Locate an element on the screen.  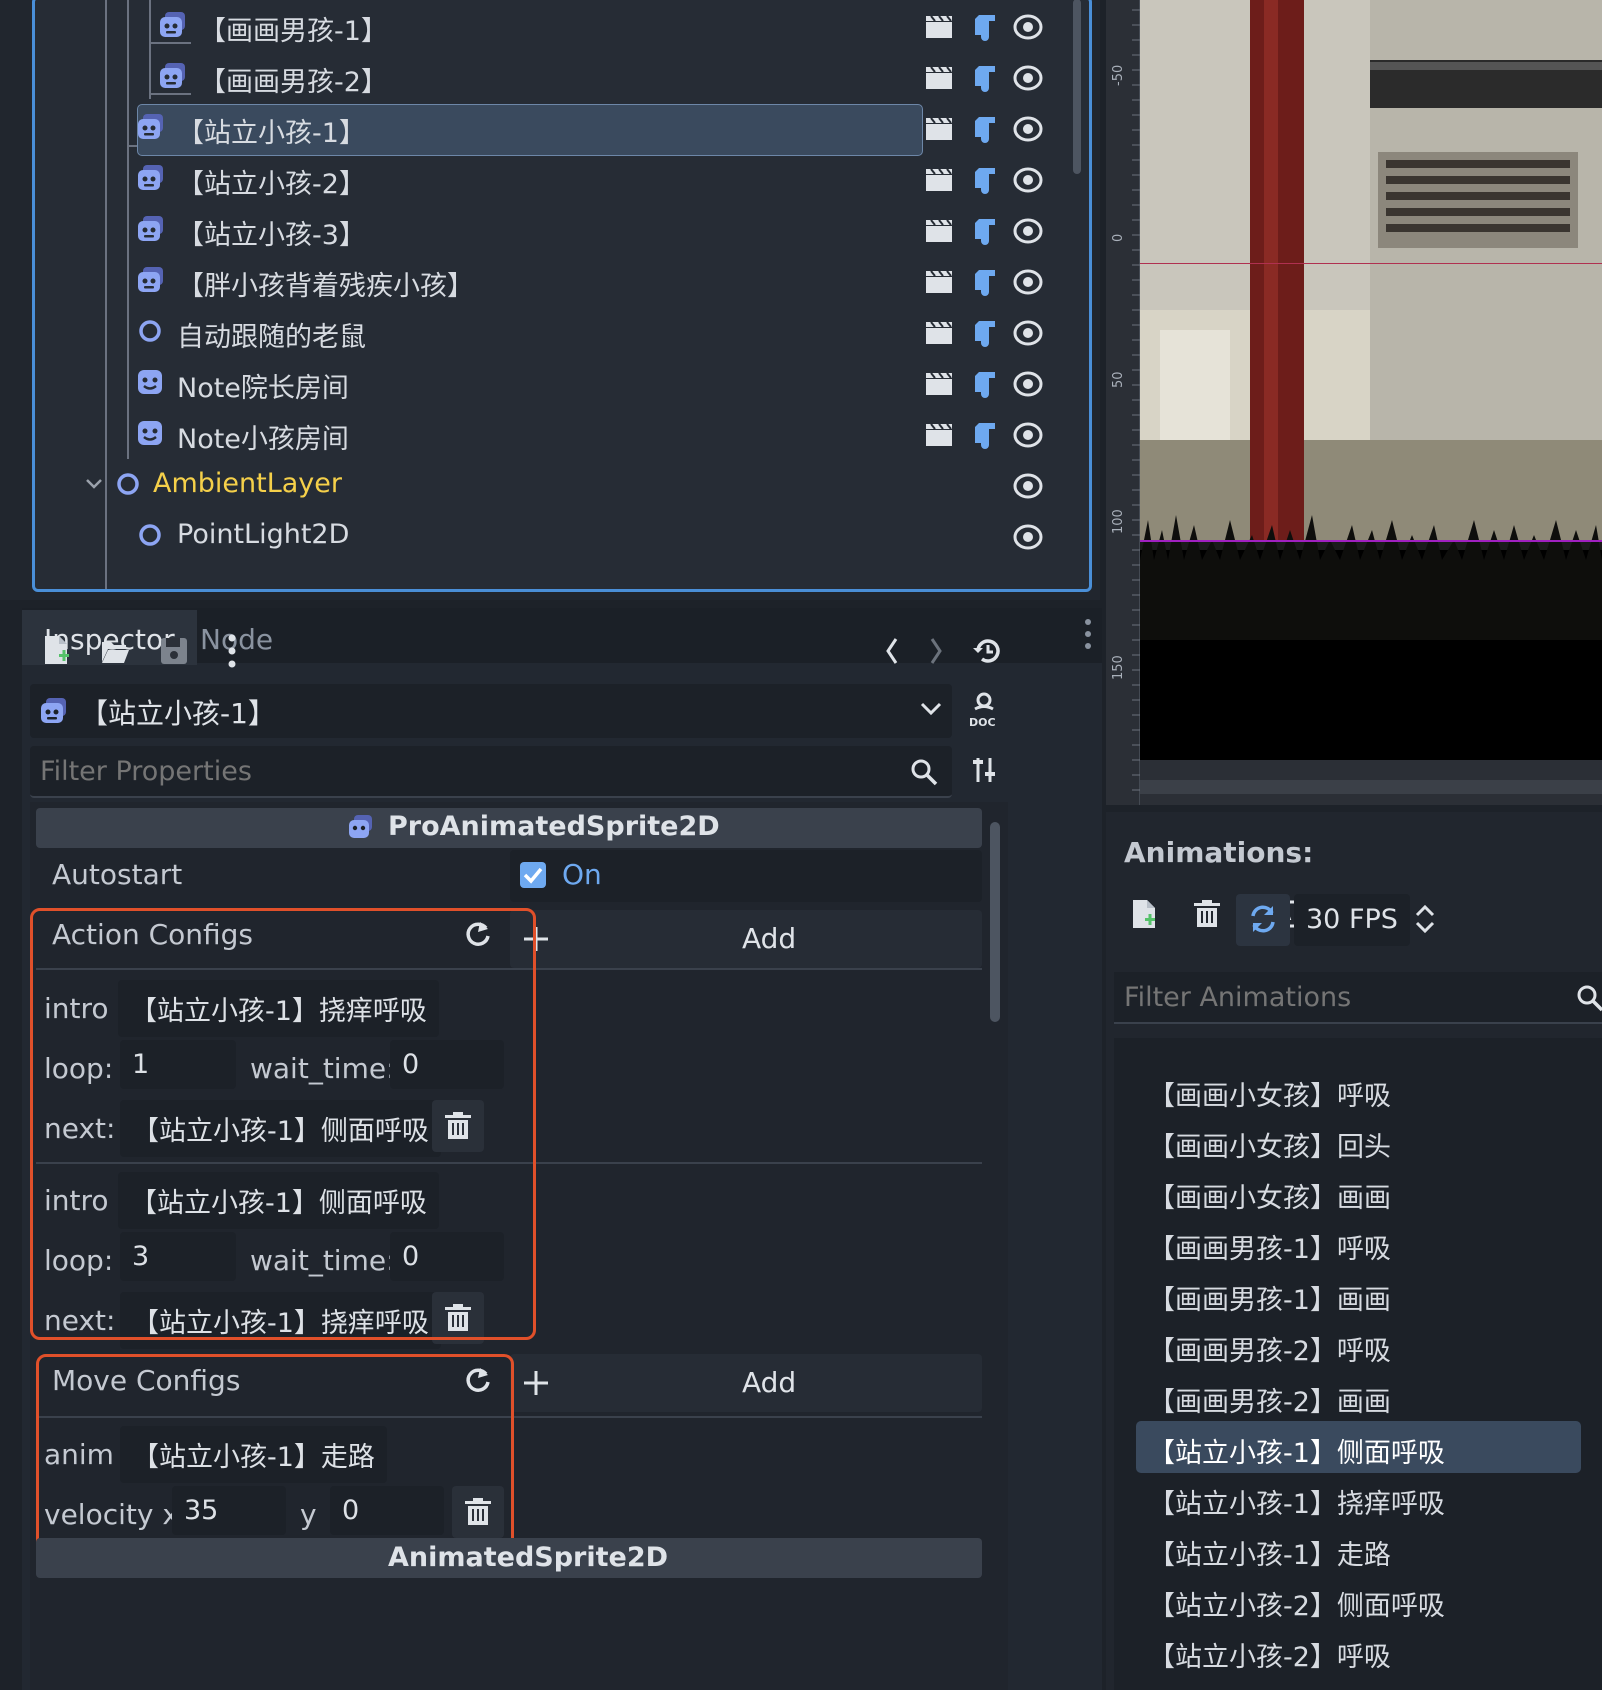
filter-animations-field is located at coordinates (1358, 998).